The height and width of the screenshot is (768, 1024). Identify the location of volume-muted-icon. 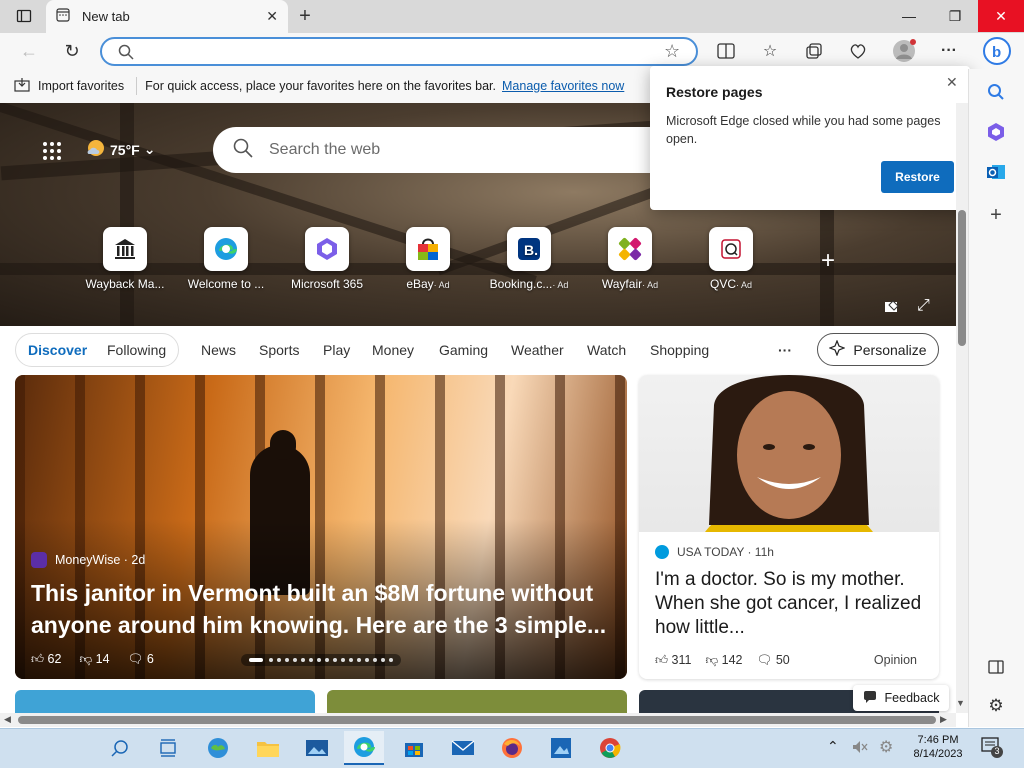
(860, 748).